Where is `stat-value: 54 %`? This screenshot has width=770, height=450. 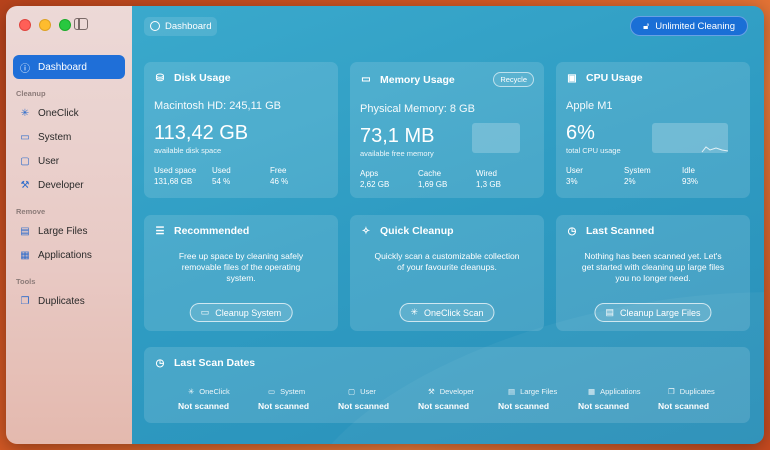
stat-value: 54 % is located at coordinates (221, 181).